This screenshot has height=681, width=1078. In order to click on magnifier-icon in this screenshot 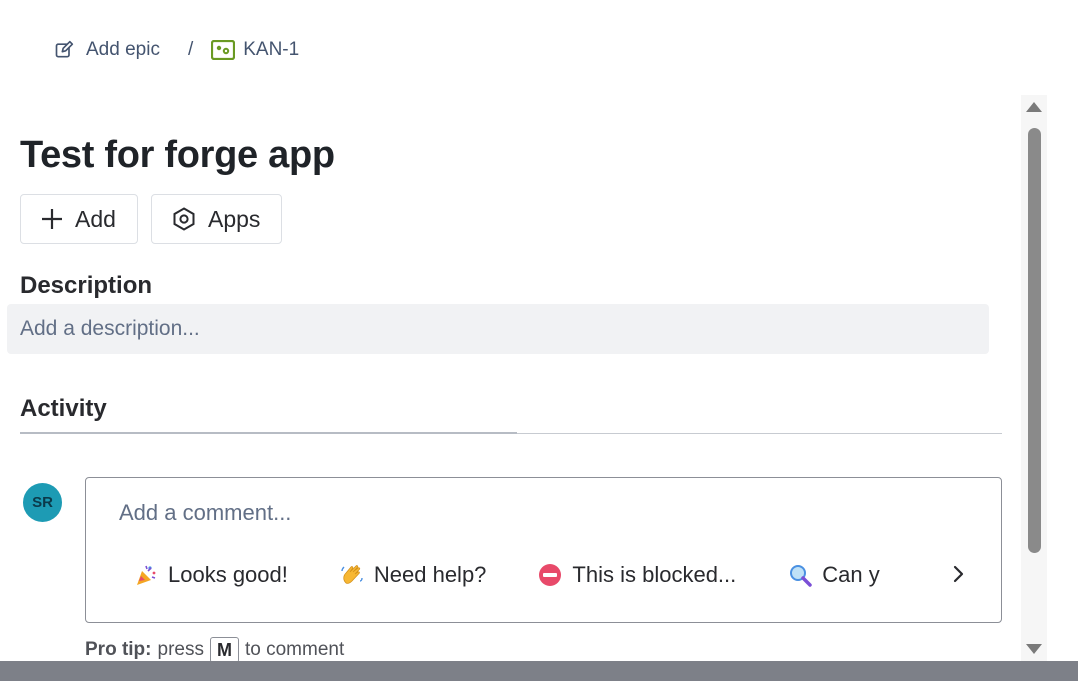, I will do `click(801, 576)`.